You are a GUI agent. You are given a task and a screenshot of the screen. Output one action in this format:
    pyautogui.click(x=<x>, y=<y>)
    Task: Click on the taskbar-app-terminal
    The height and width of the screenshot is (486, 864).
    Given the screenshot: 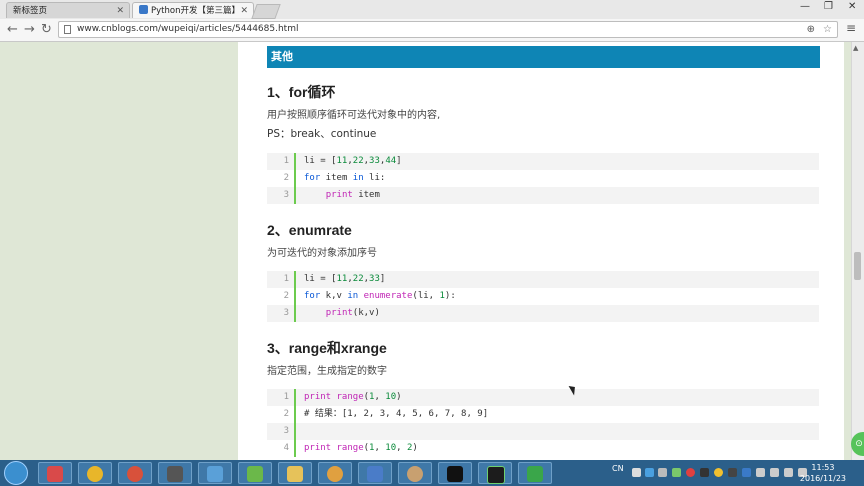 What is the action you would take?
    pyautogui.click(x=455, y=473)
    